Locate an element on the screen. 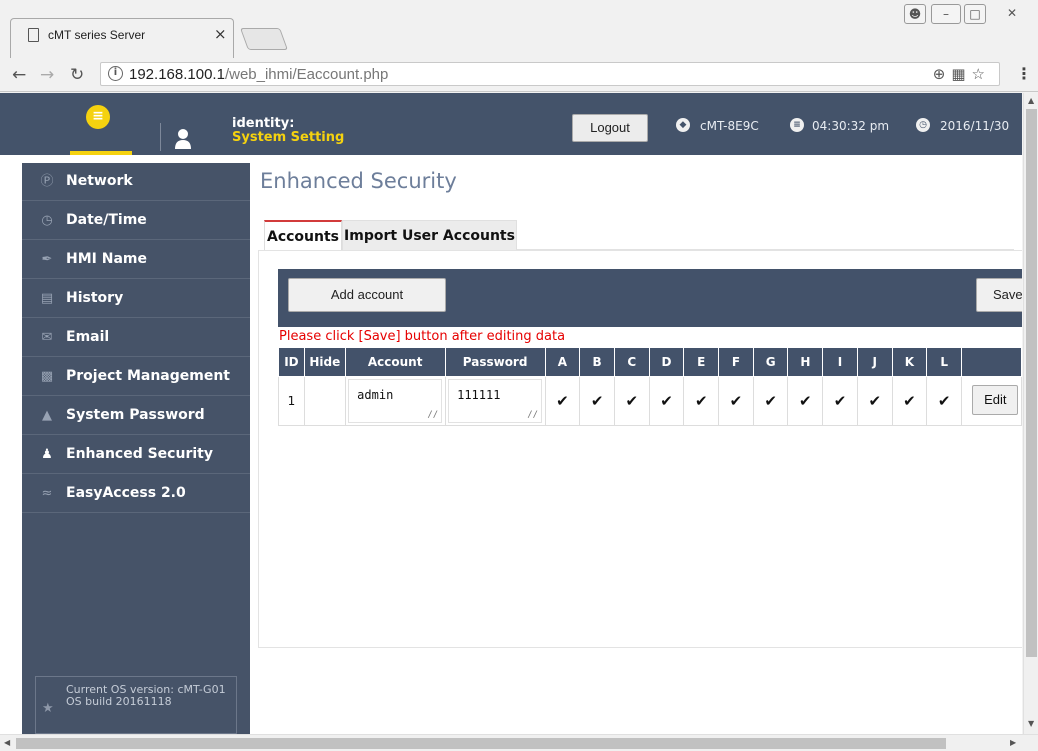 Image resolution: width=1038 pixels, height=751 pixels. time-display: 04:30:32 pm is located at coordinates (851, 126).